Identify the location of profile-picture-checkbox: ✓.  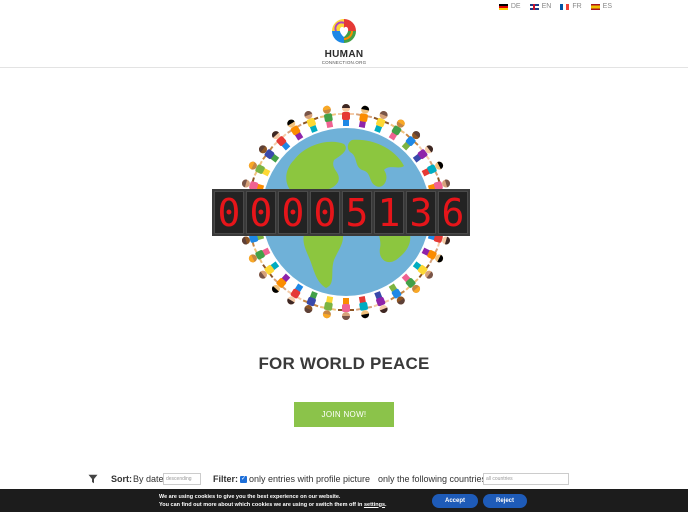
(243, 479).